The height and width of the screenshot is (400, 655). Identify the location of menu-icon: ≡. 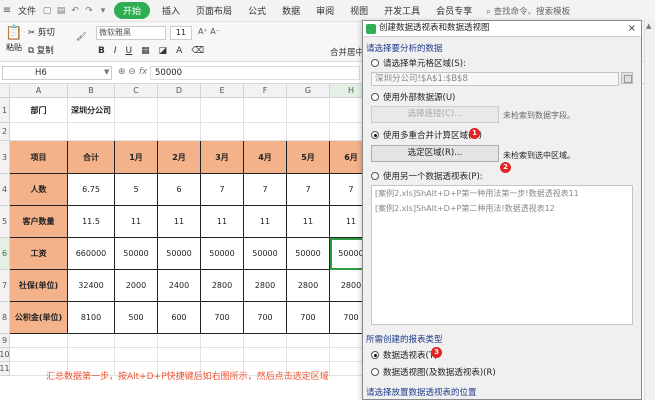
(7, 11).